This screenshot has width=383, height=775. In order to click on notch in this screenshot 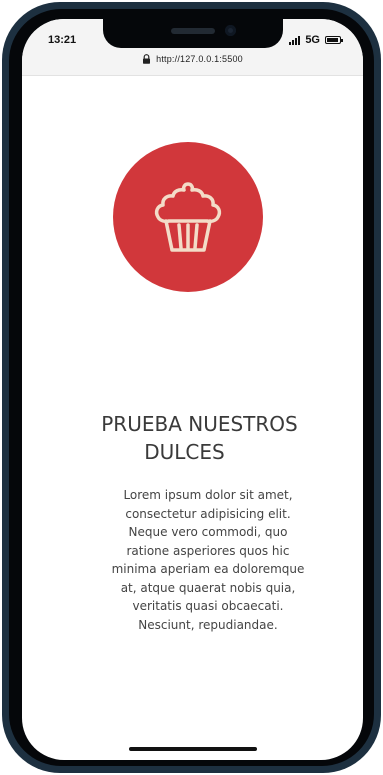, I will do `click(193, 33)`.